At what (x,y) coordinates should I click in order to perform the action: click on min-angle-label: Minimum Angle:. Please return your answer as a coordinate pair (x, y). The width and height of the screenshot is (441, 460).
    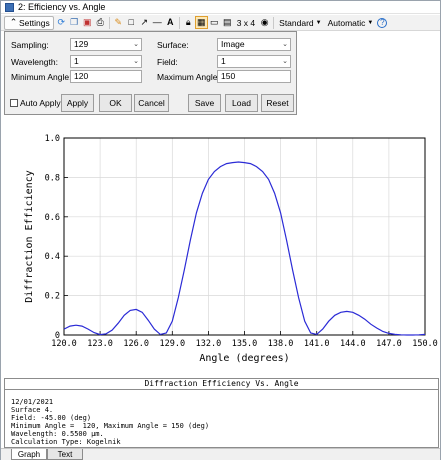
    Looking at the image, I should click on (41, 77).